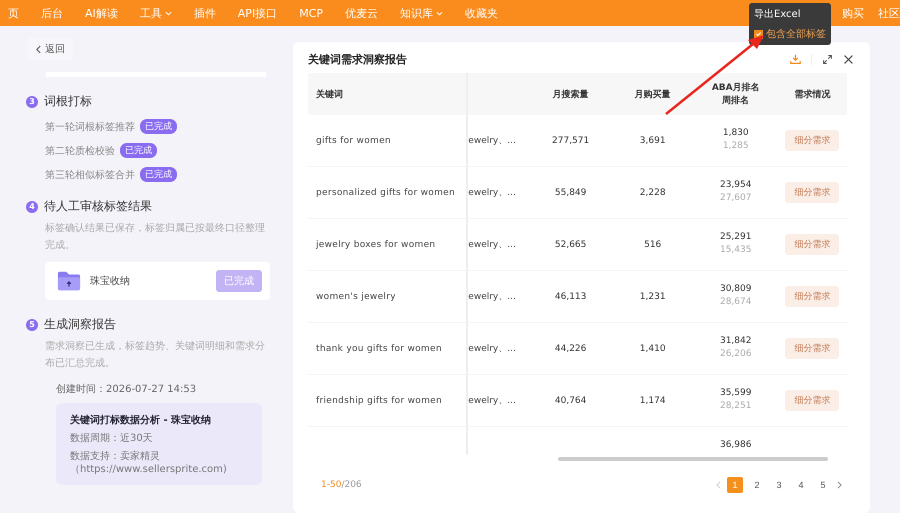 This screenshot has width=900, height=513. What do you see at coordinates (379, 349) in the screenshot?
I see `keyword-cell: thank you gifts for women` at bounding box center [379, 349].